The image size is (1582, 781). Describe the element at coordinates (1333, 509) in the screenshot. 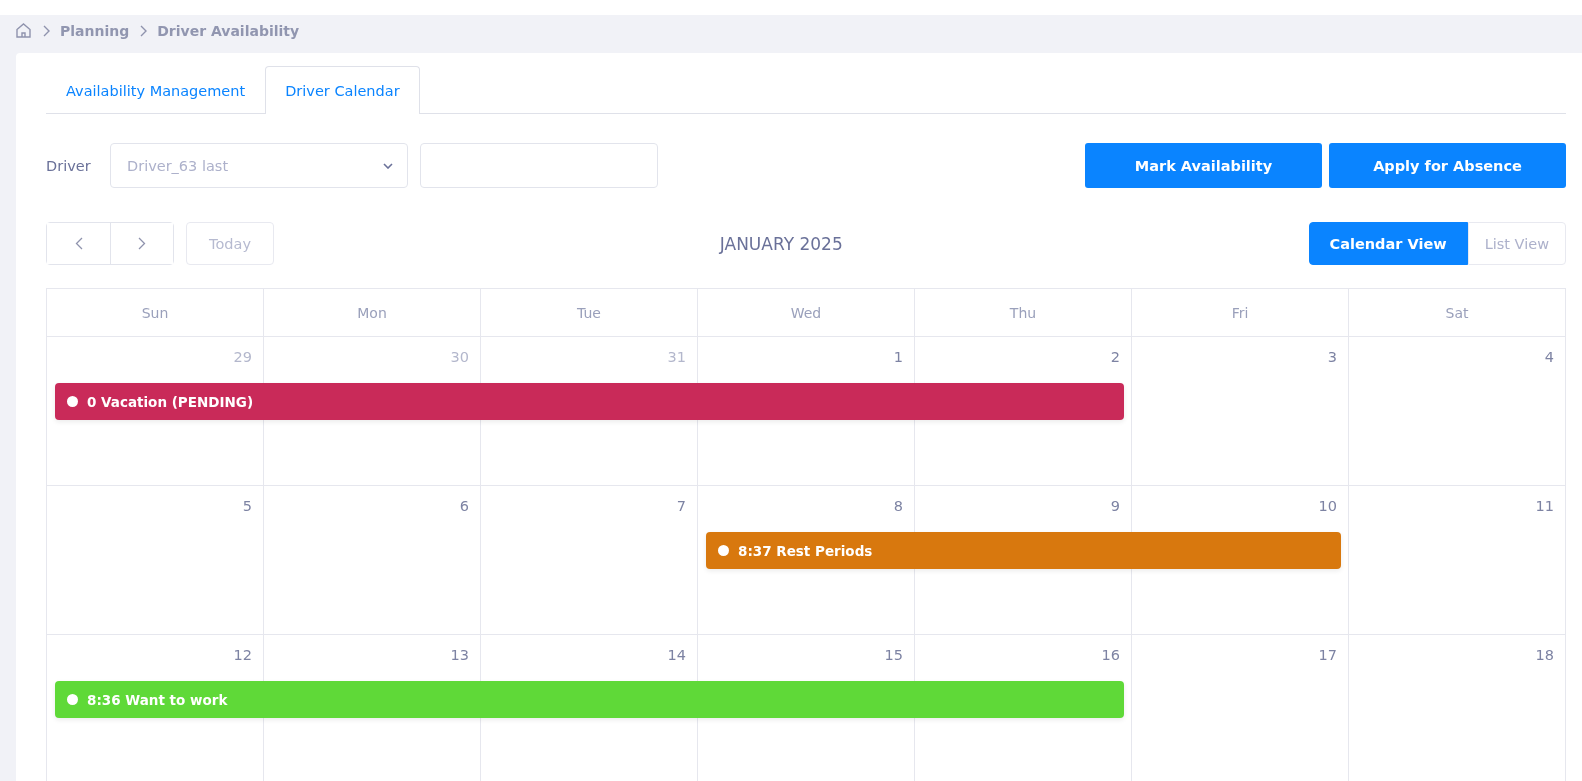

I see `day-number: 10` at that location.